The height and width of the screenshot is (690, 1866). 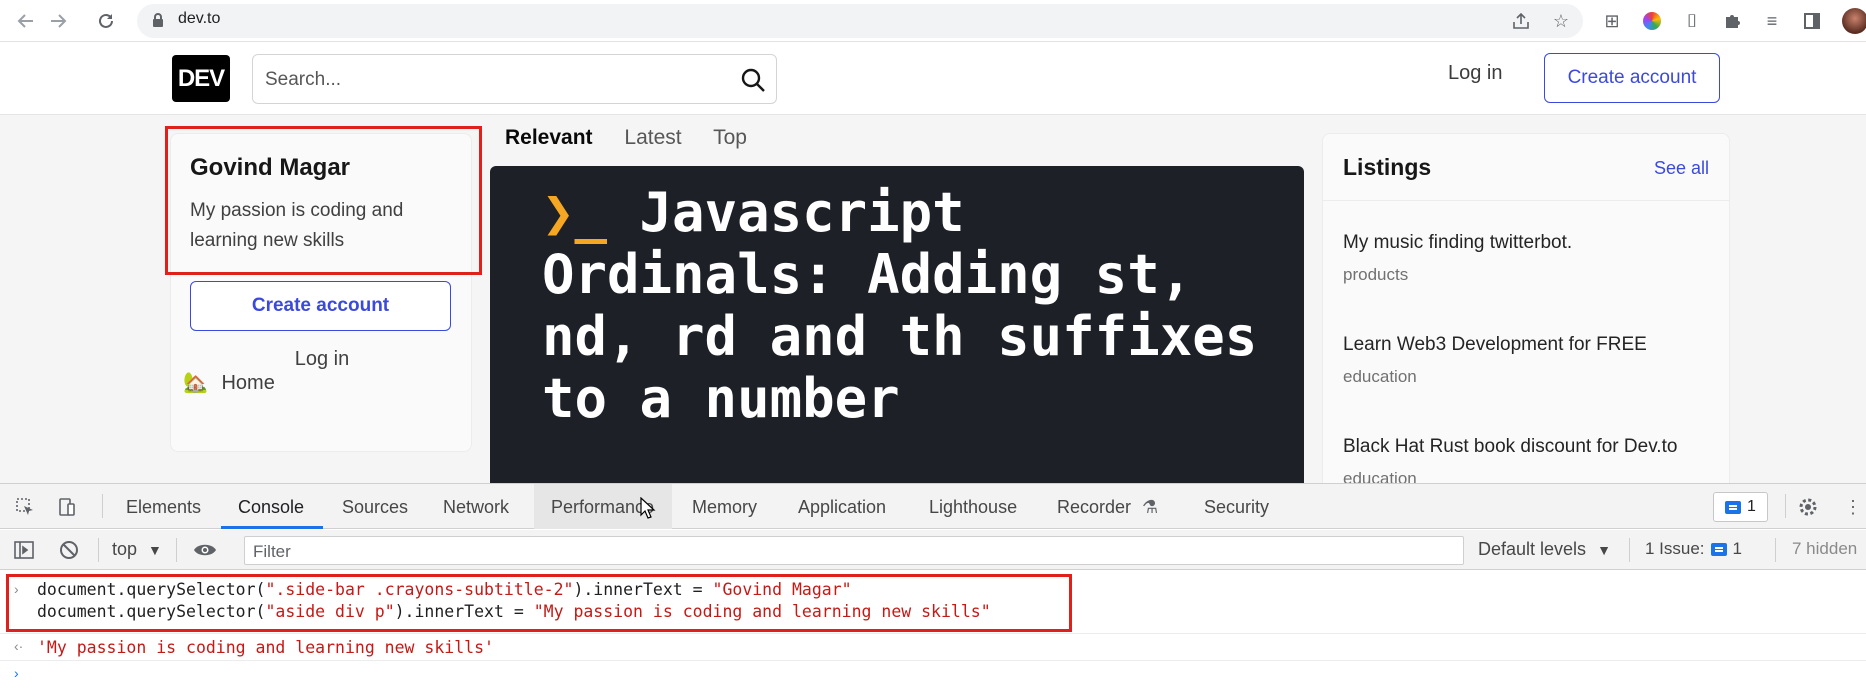 What do you see at coordinates (26, 21) in the screenshot?
I see `back-arrow-icon` at bounding box center [26, 21].